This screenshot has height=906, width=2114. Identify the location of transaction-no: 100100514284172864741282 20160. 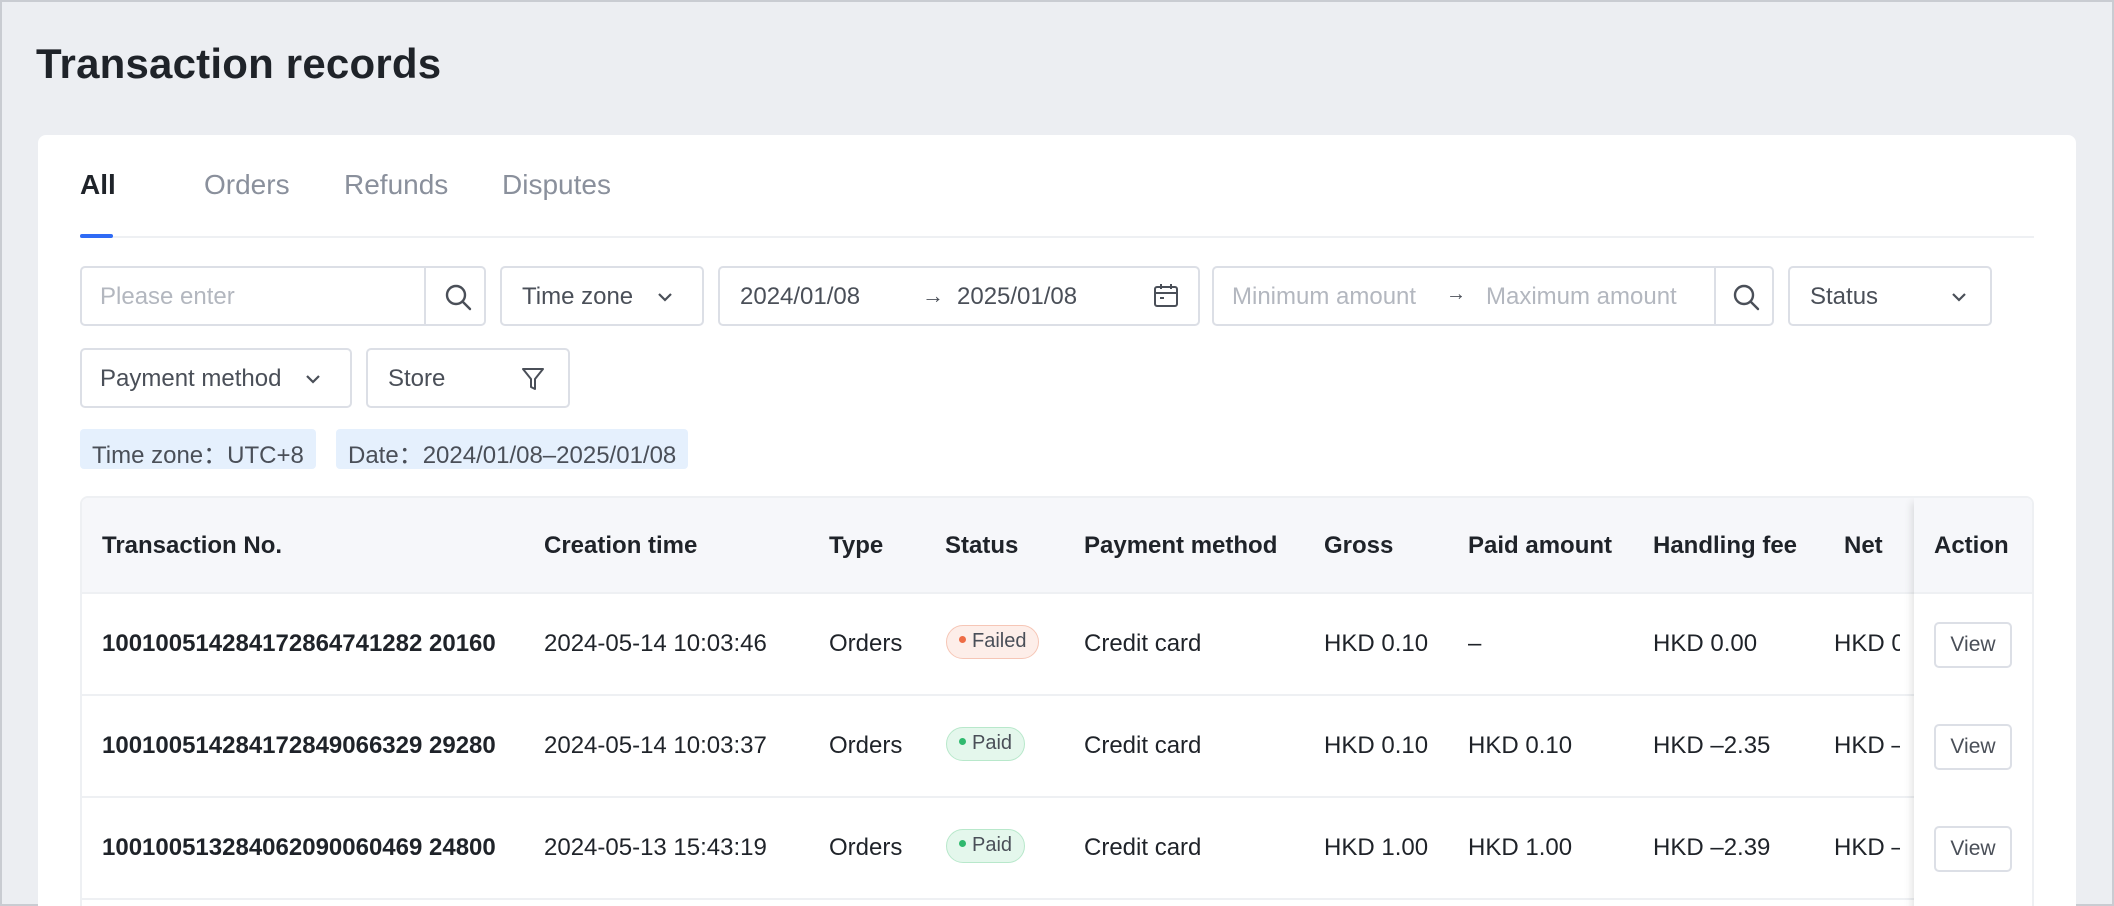
(299, 643).